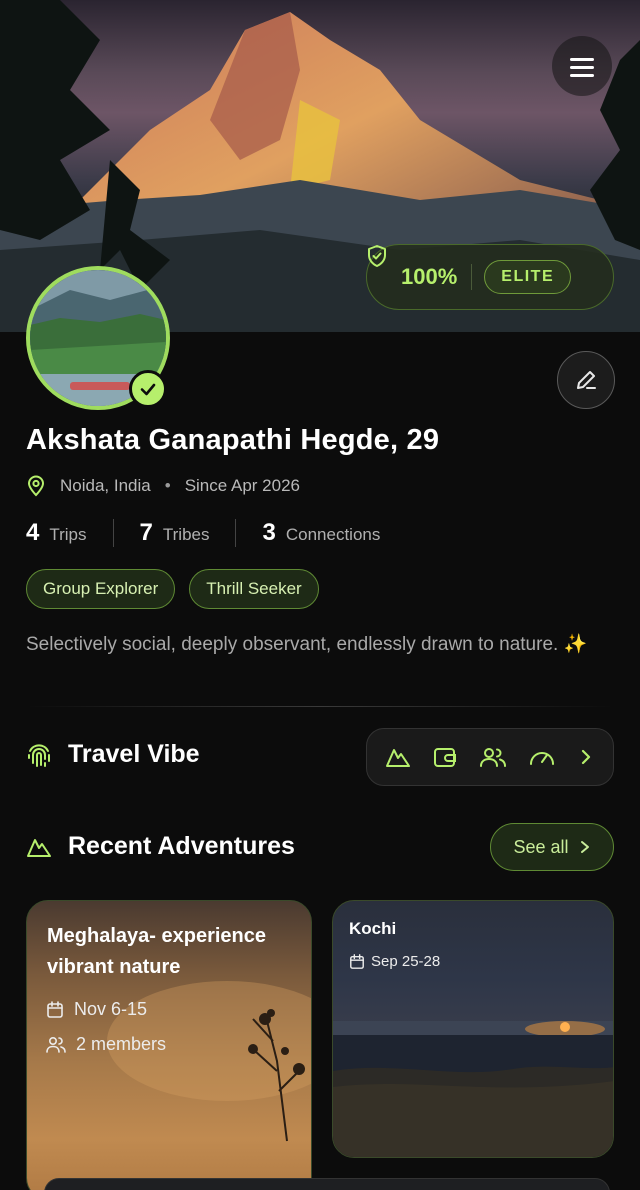  What do you see at coordinates (582, 66) in the screenshot?
I see `menu-button` at bounding box center [582, 66].